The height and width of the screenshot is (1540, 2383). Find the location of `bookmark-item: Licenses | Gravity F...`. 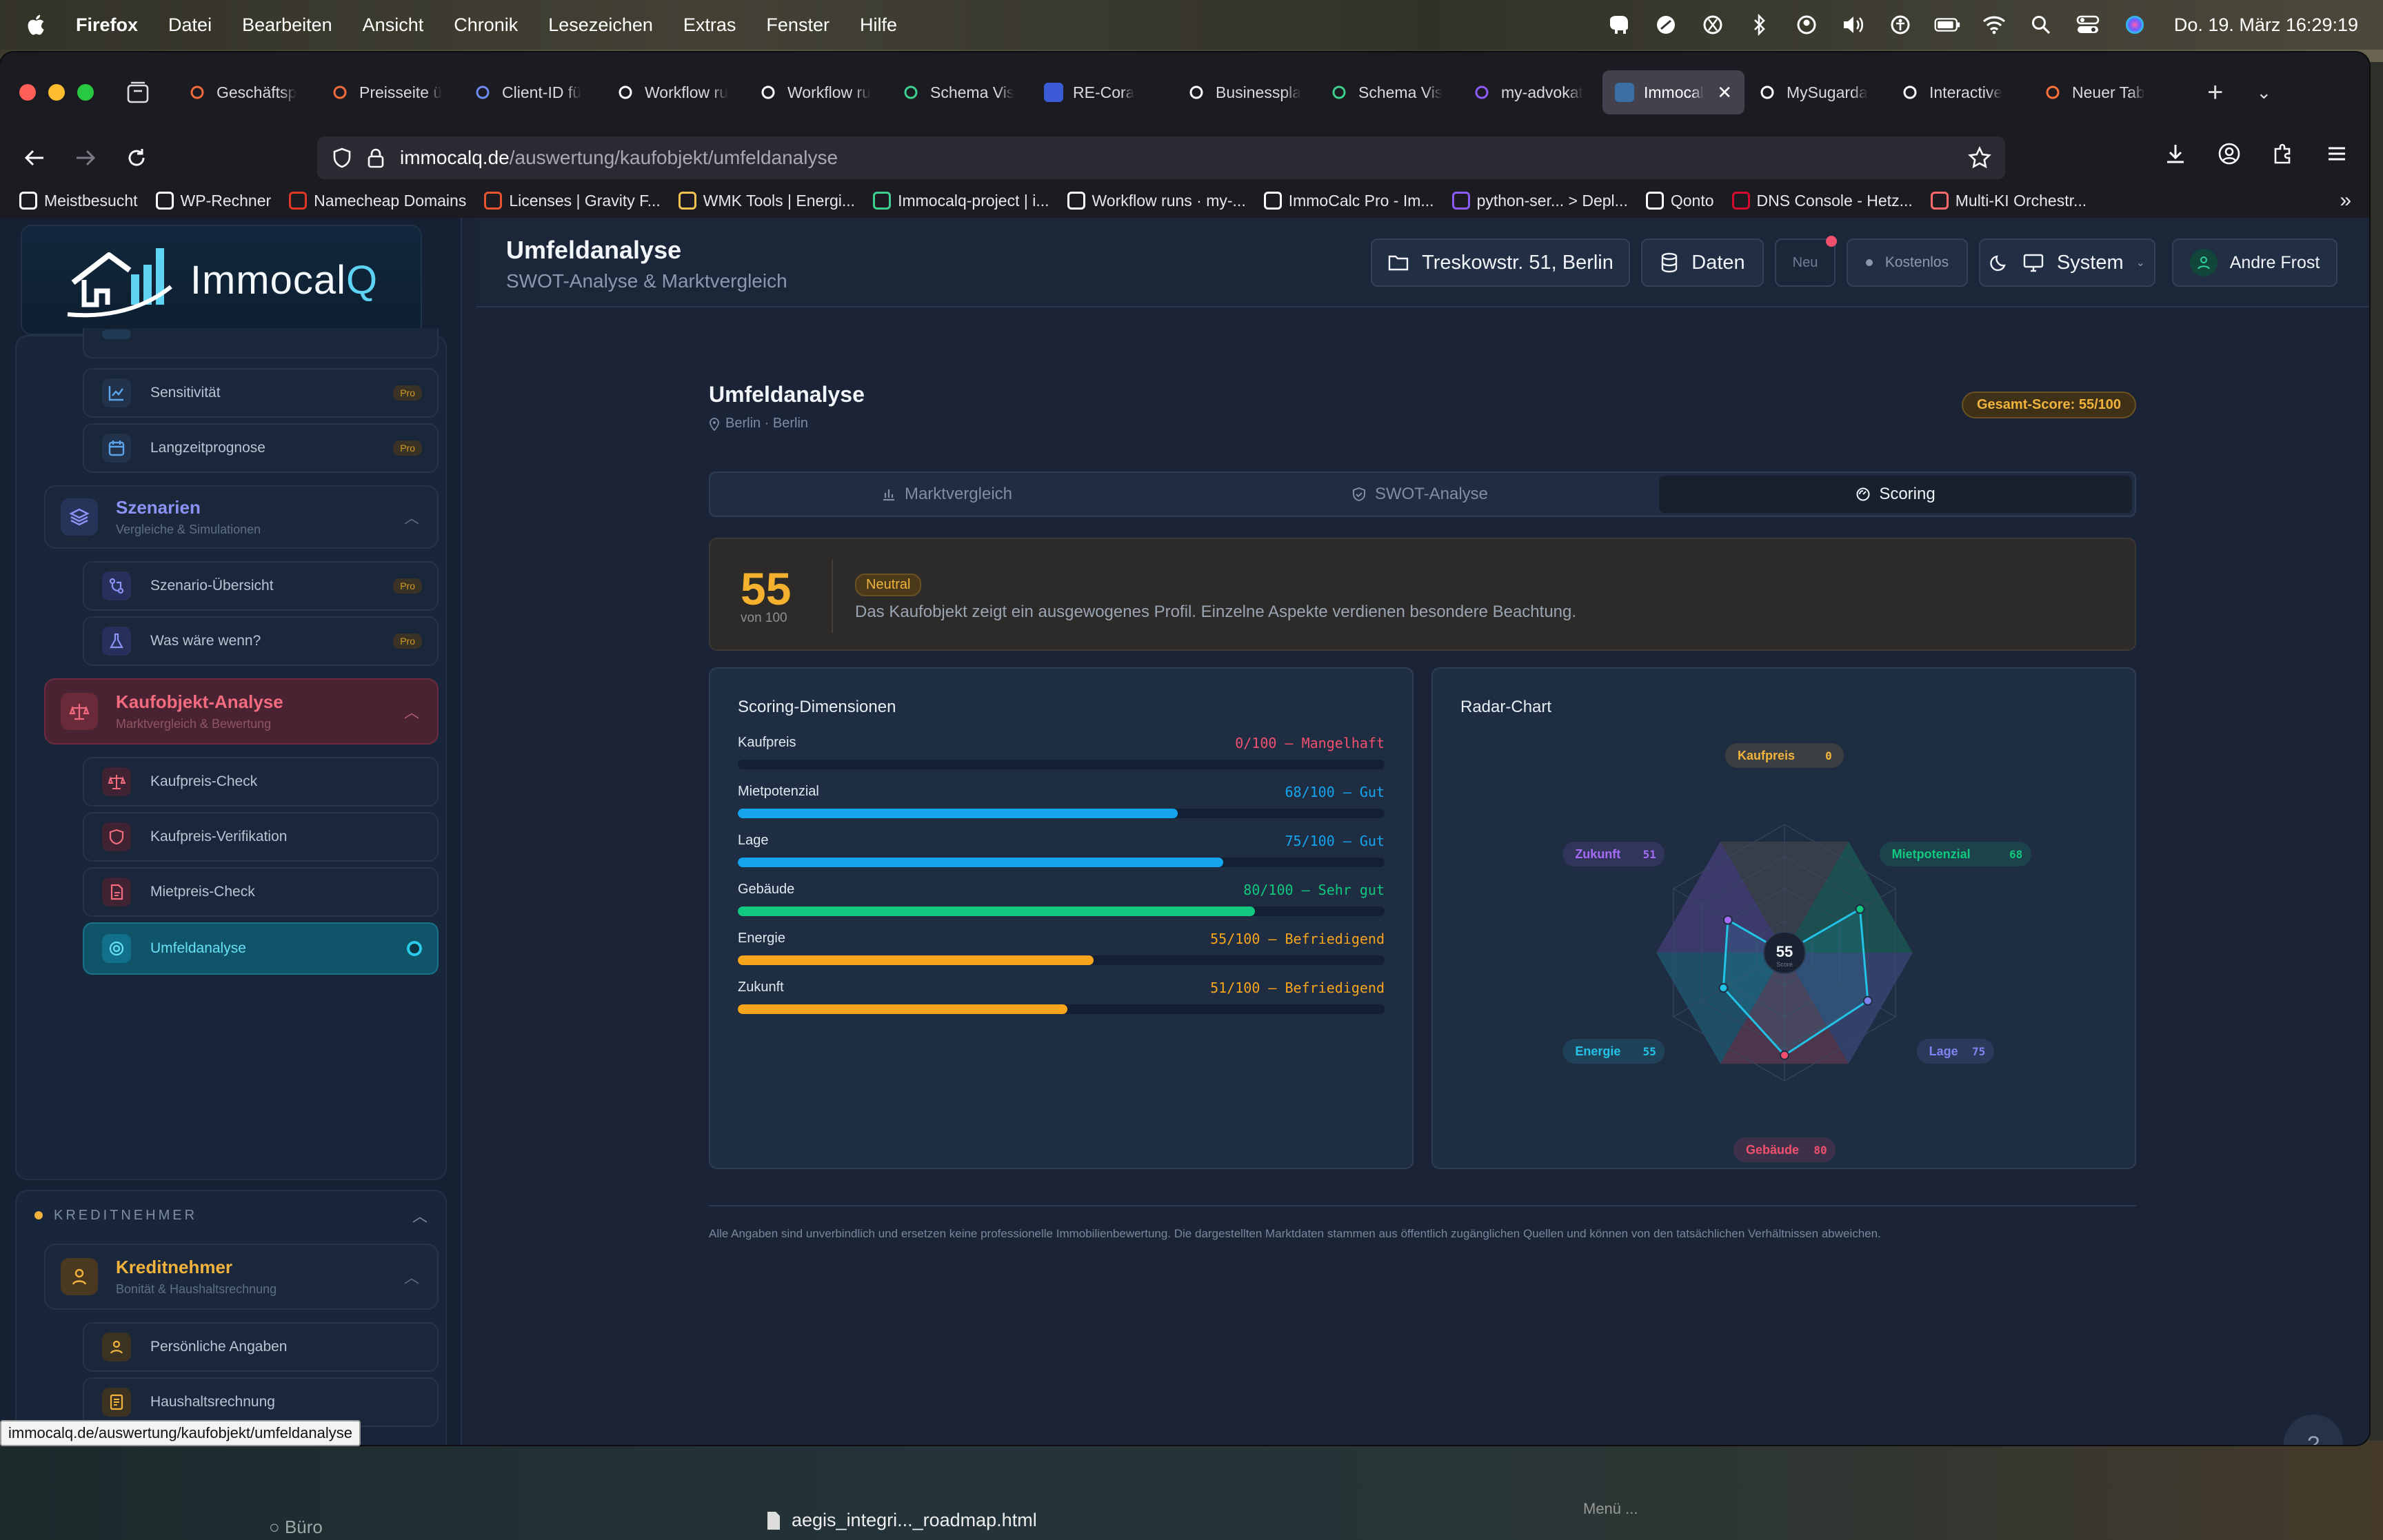

bookmark-item: Licenses | Gravity F... is located at coordinates (572, 201).